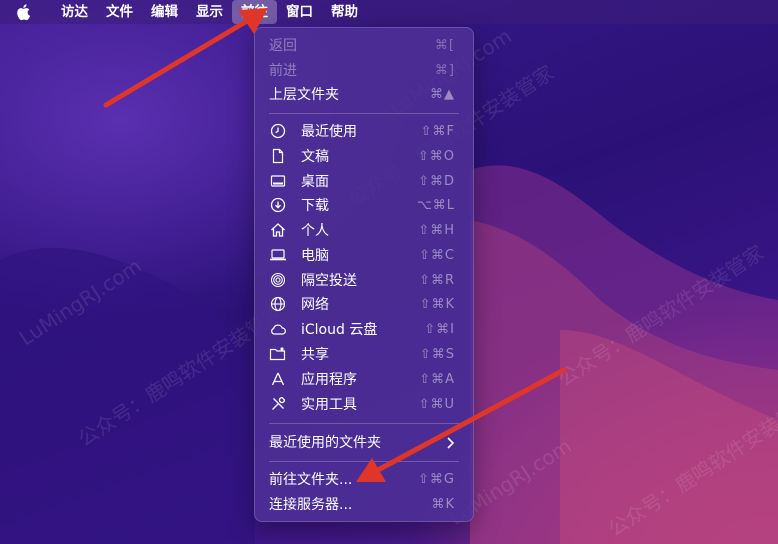  Describe the element at coordinates (364, 479) in the screenshot. I see `menu-item-go-to-folder: 前往文件夹... ⇧⌘G` at that location.